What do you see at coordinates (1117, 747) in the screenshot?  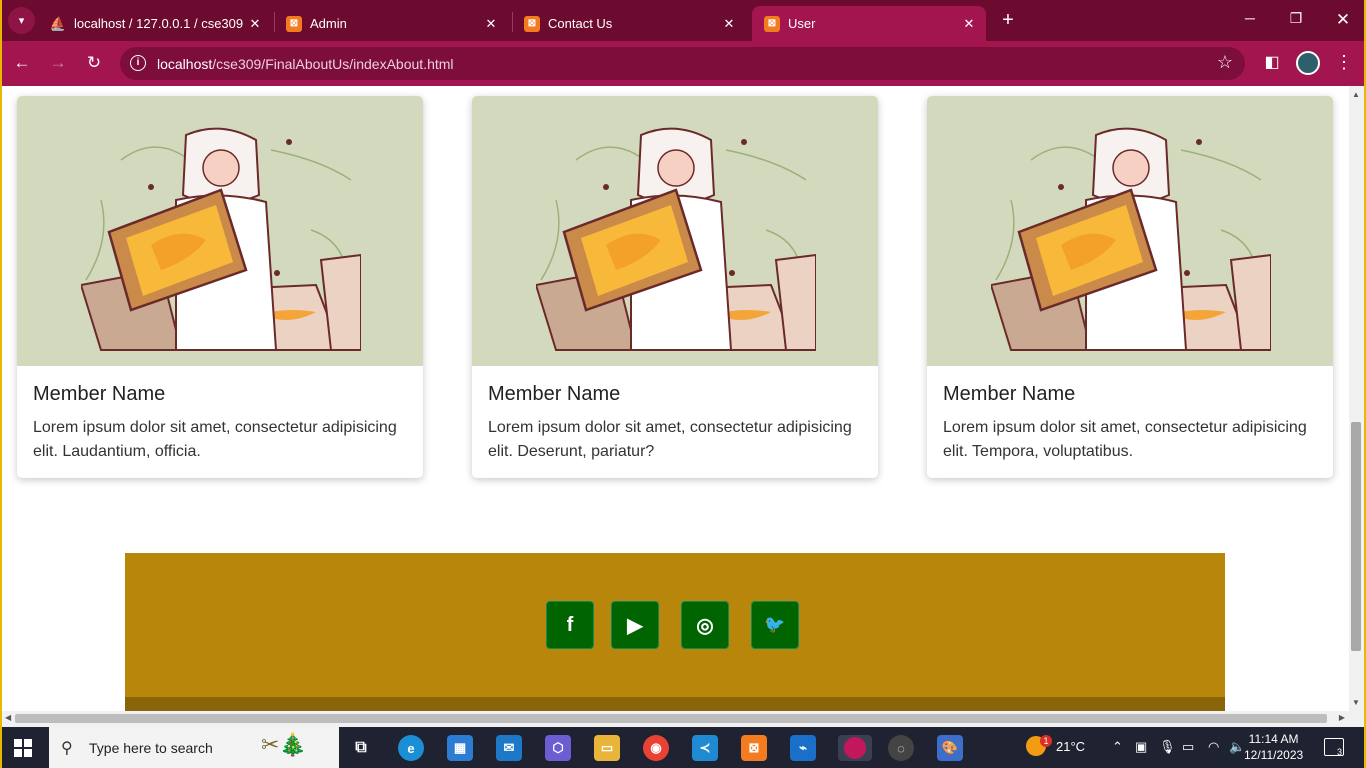 I see `chevron-up-icon: ⌃` at bounding box center [1117, 747].